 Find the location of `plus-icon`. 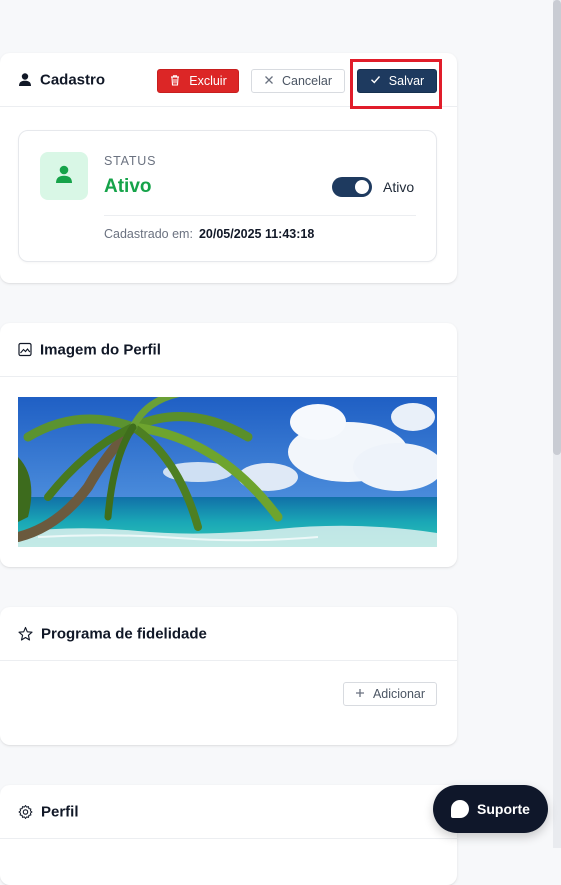

plus-icon is located at coordinates (360, 694).